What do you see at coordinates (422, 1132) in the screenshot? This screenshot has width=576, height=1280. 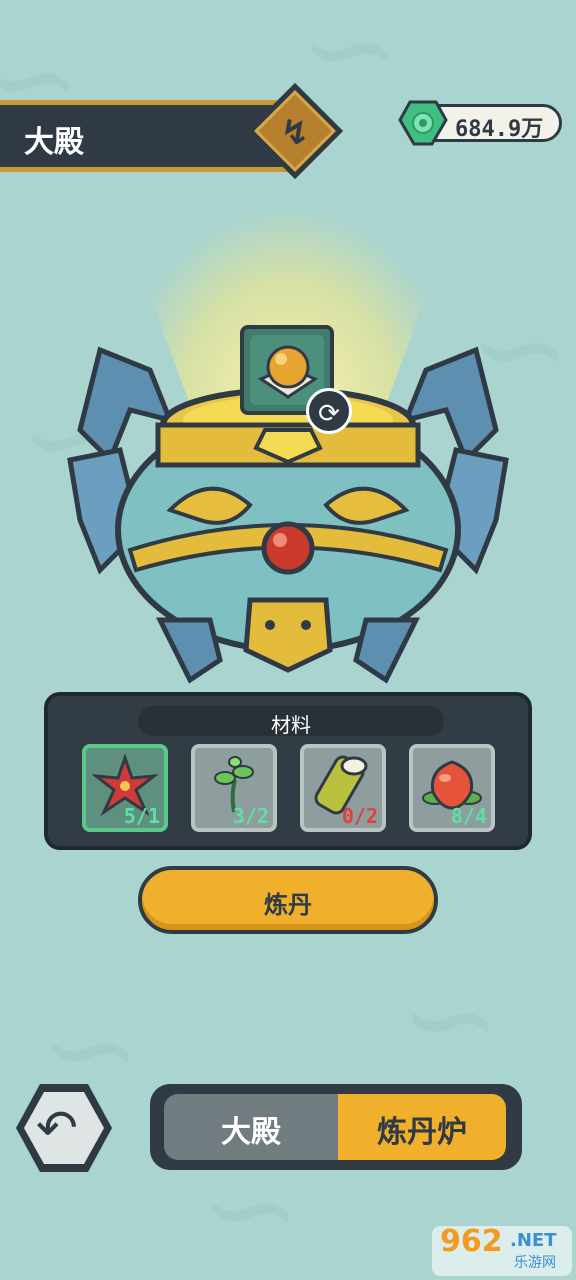 I see `tab-label: 炼丹炉` at bounding box center [422, 1132].